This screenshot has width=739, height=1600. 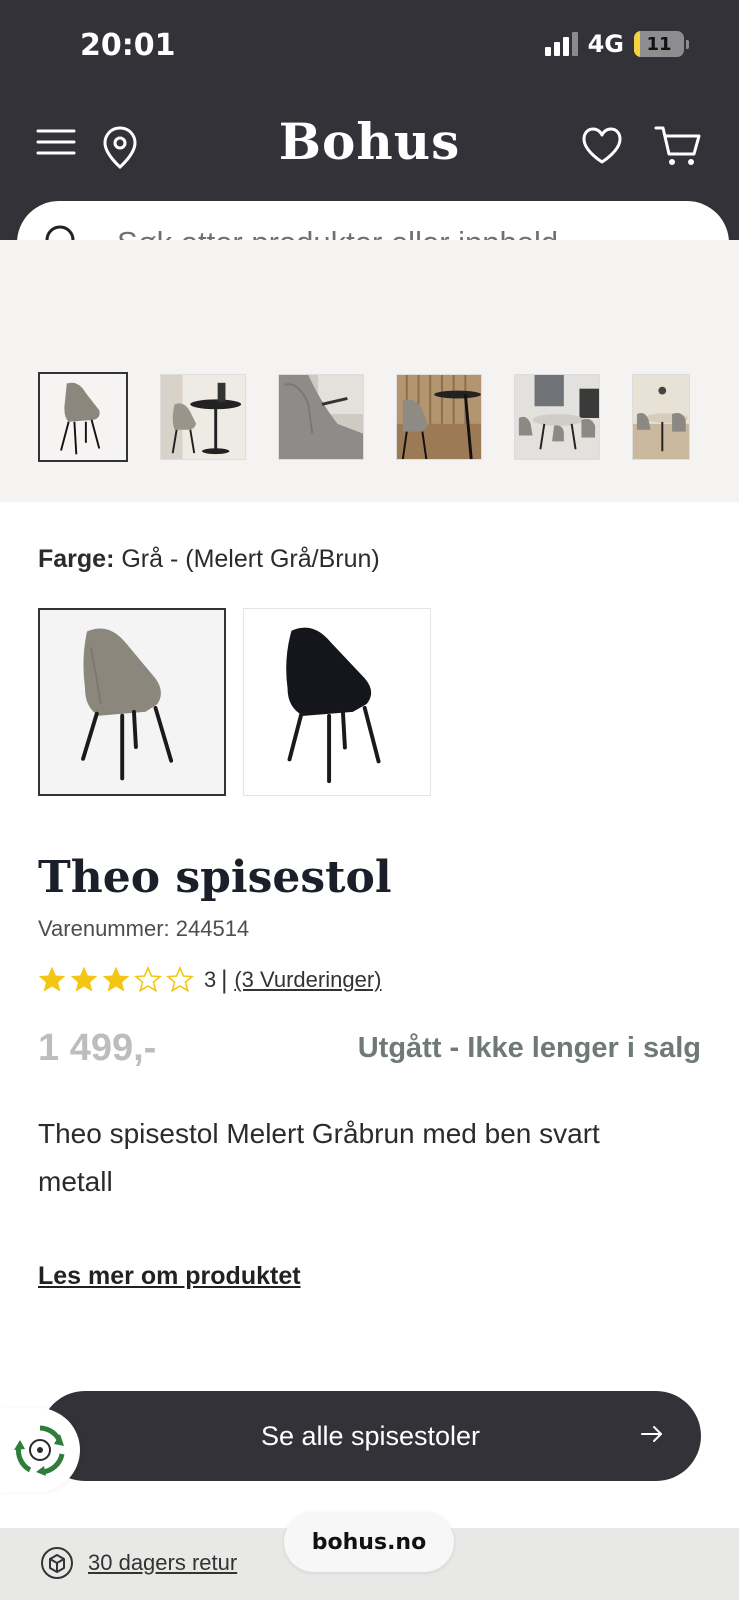 I want to click on read-more-link: Les mer om produktet, so click(x=169, y=1276).